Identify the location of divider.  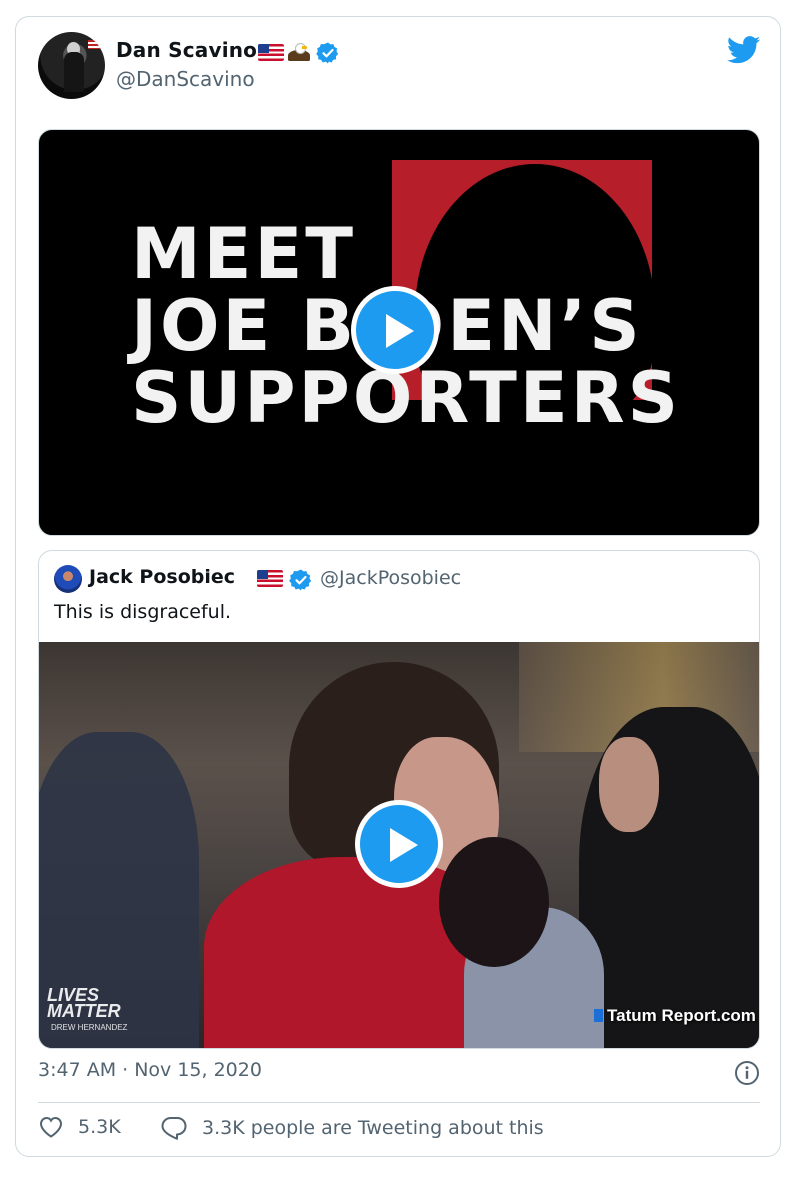
(399, 1102).